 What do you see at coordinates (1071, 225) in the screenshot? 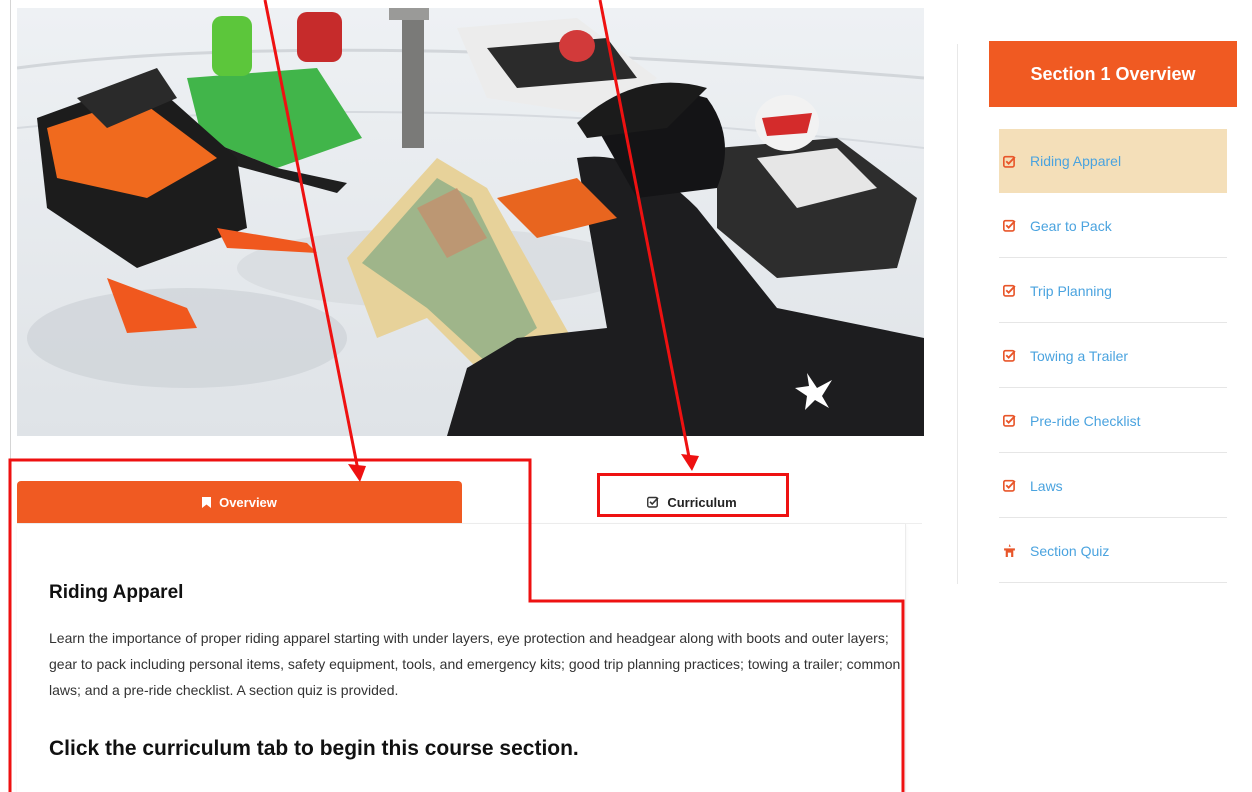
I see `sidebar-item-label: Gear to Pack` at bounding box center [1071, 225].